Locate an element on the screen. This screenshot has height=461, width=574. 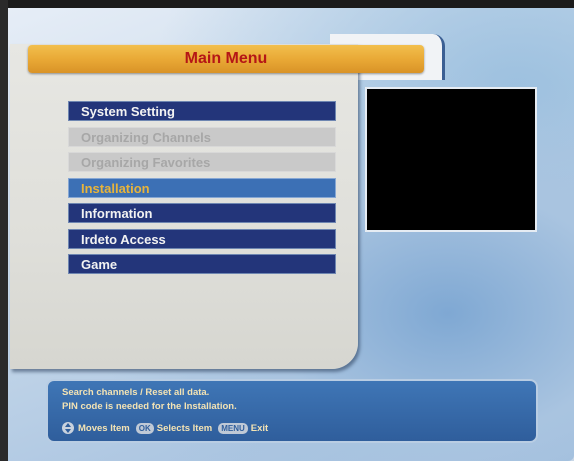
key-legend: Moves Item OK Selects Item MENU Exit is located at coordinates (165, 428).